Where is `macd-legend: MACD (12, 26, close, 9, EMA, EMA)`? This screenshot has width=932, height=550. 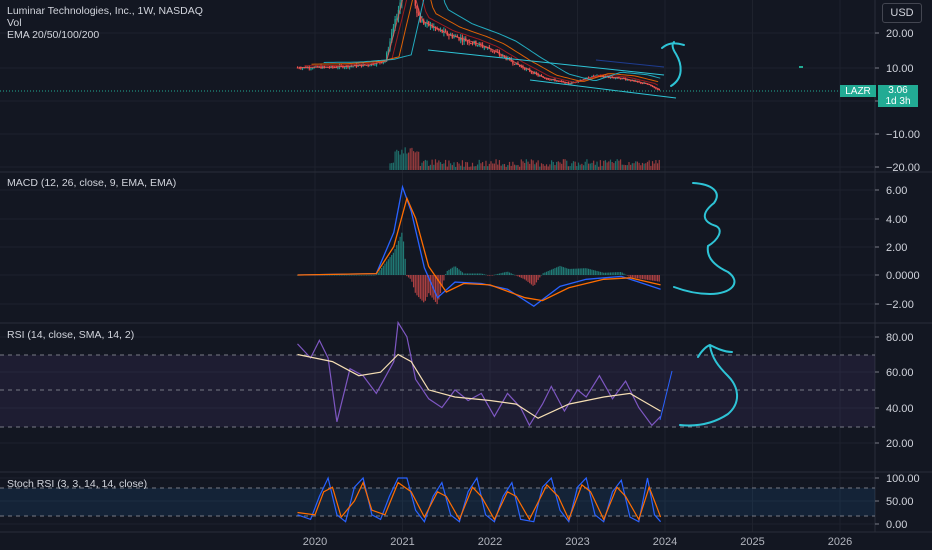
macd-legend: MACD (12, 26, close, 9, EMA, EMA) is located at coordinates (92, 183).